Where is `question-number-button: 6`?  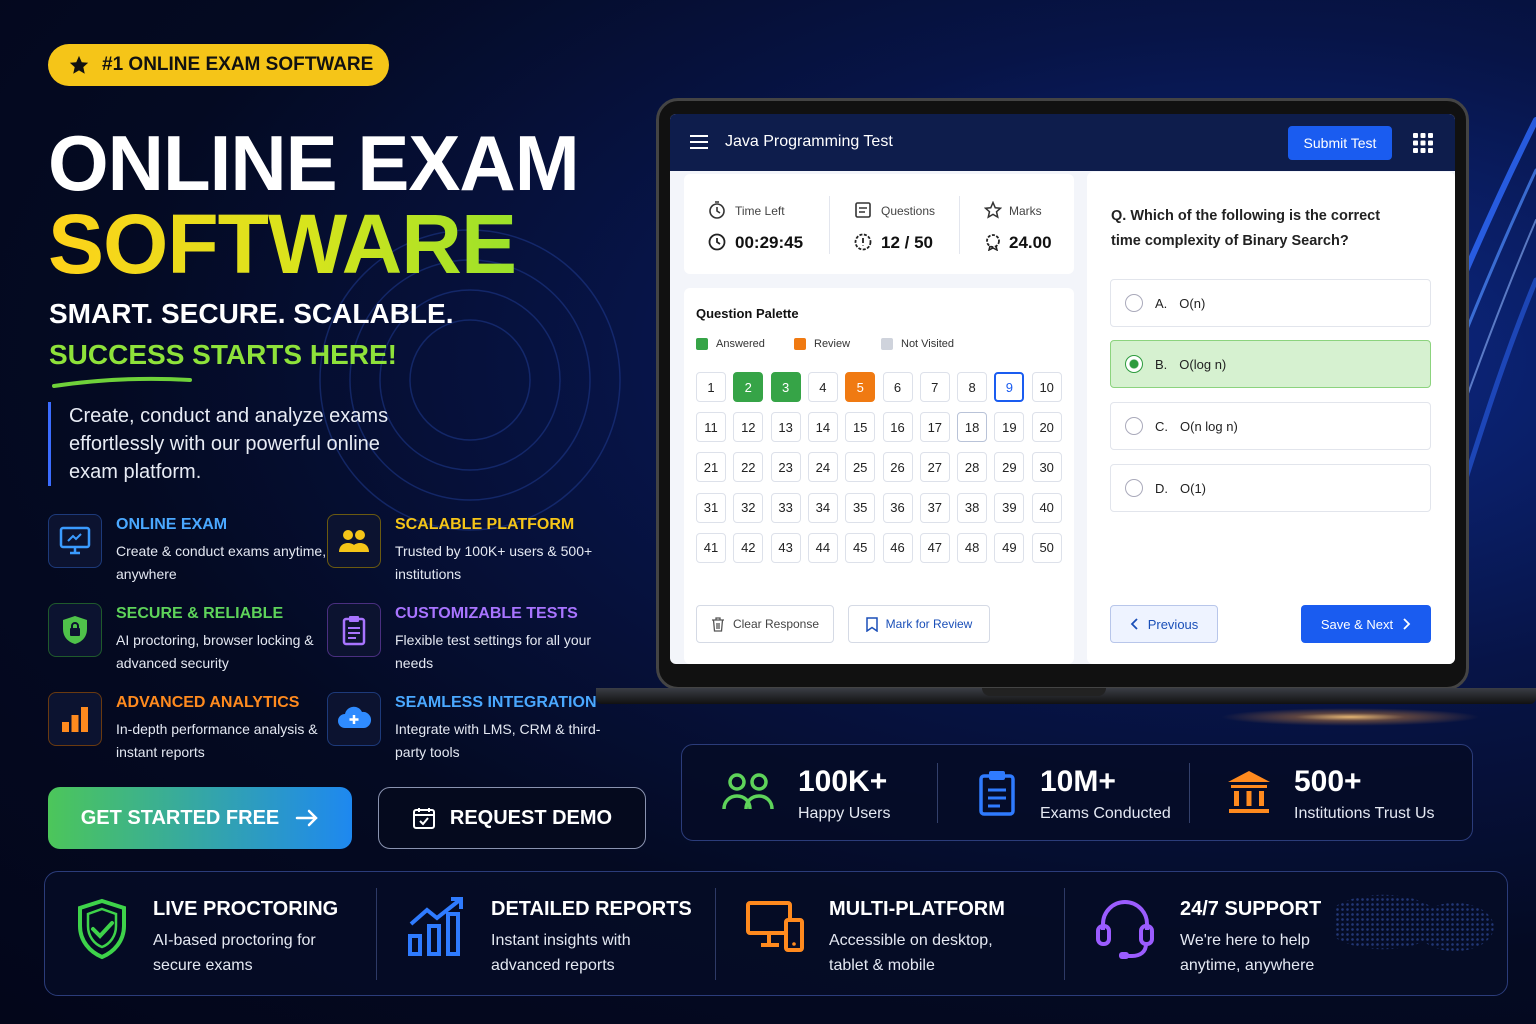 question-number-button: 6 is located at coordinates (897, 387).